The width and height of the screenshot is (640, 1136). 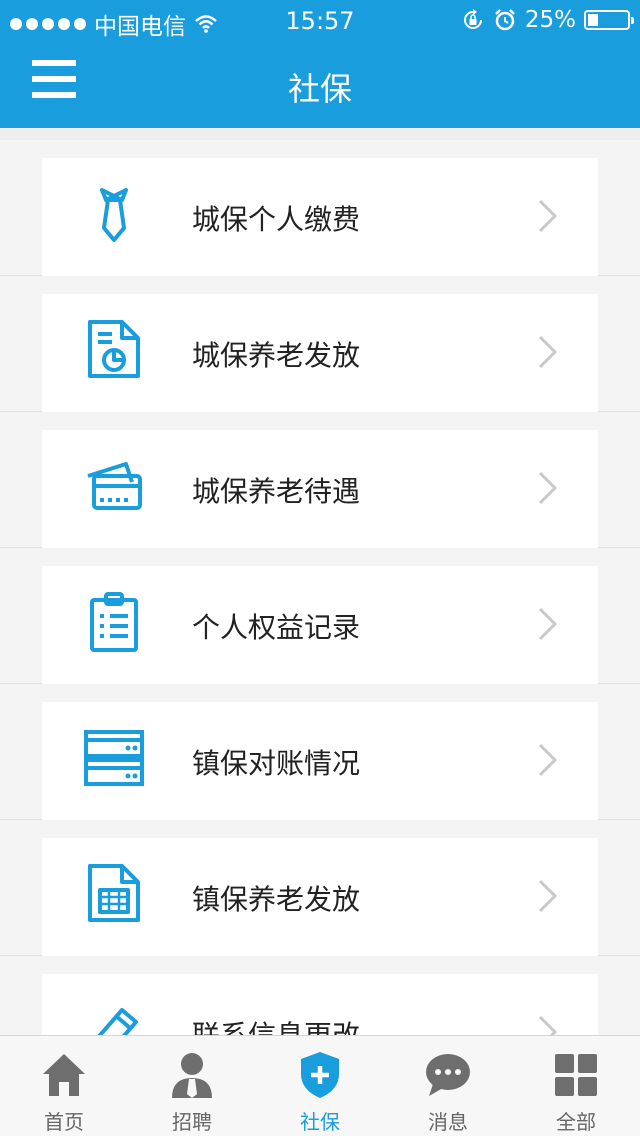 What do you see at coordinates (320, 1075) in the screenshot?
I see `shield-plus-icon` at bounding box center [320, 1075].